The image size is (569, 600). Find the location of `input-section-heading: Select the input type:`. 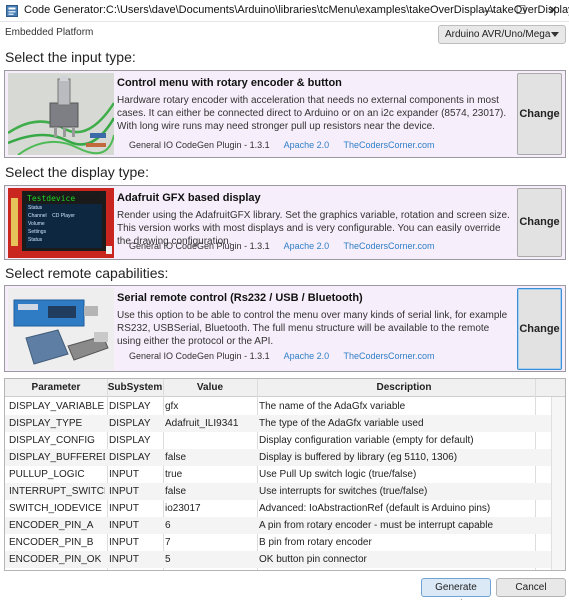

input-section-heading: Select the input type: is located at coordinates (70, 57).